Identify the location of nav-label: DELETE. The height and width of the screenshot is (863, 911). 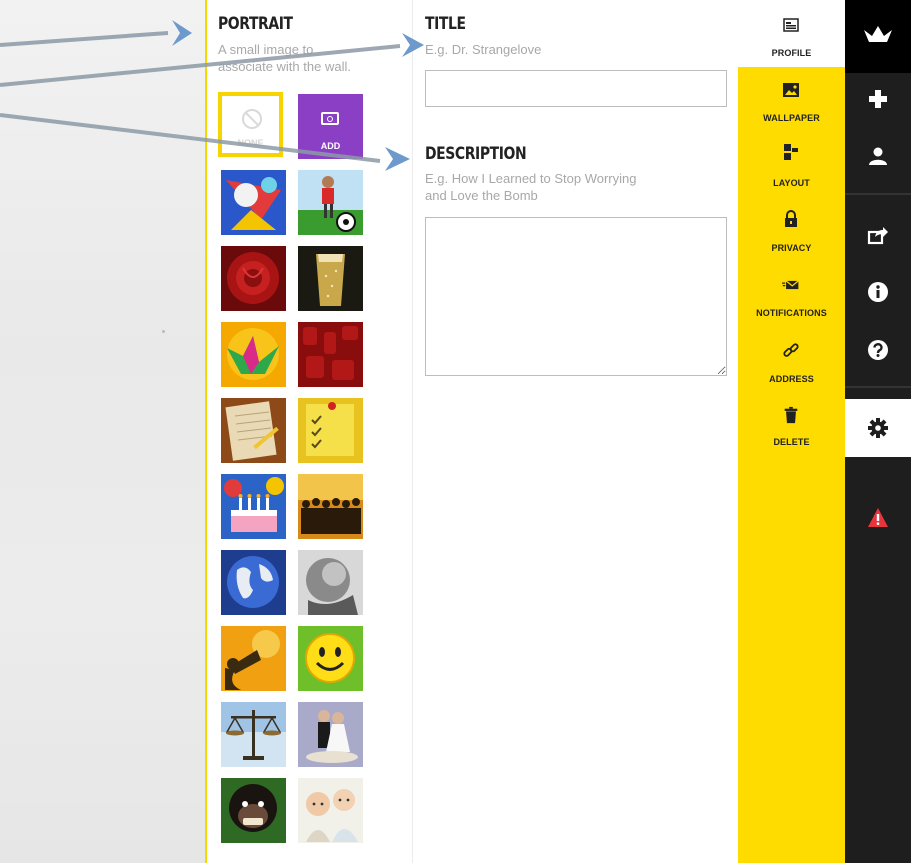
(791, 442).